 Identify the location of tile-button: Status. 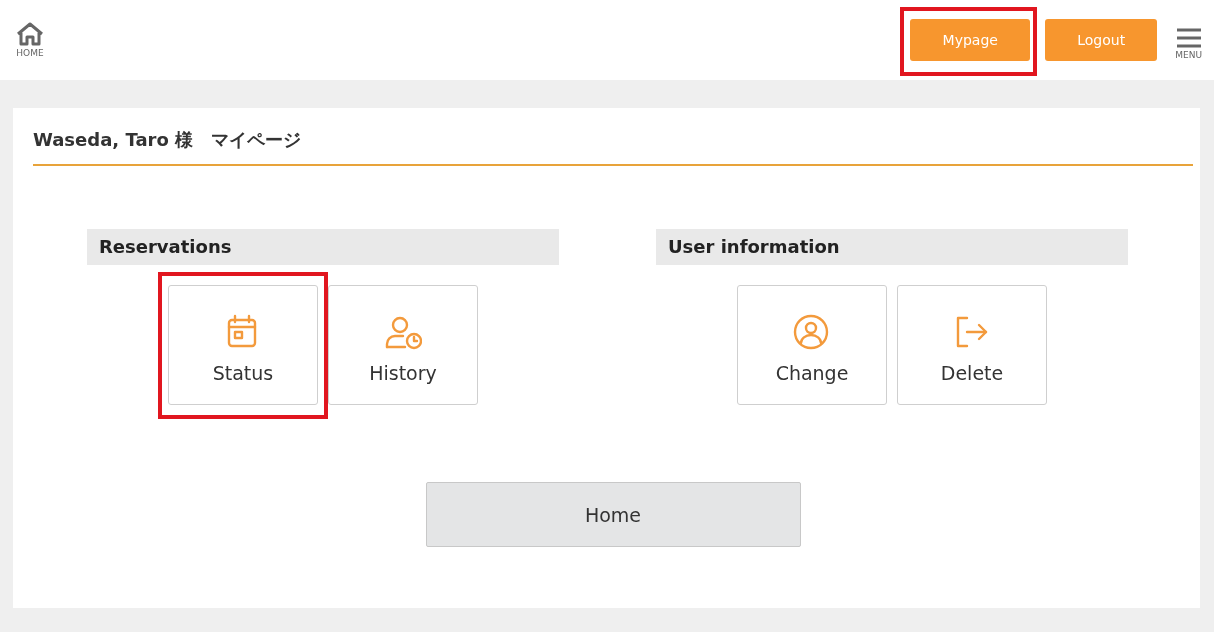
(243, 345).